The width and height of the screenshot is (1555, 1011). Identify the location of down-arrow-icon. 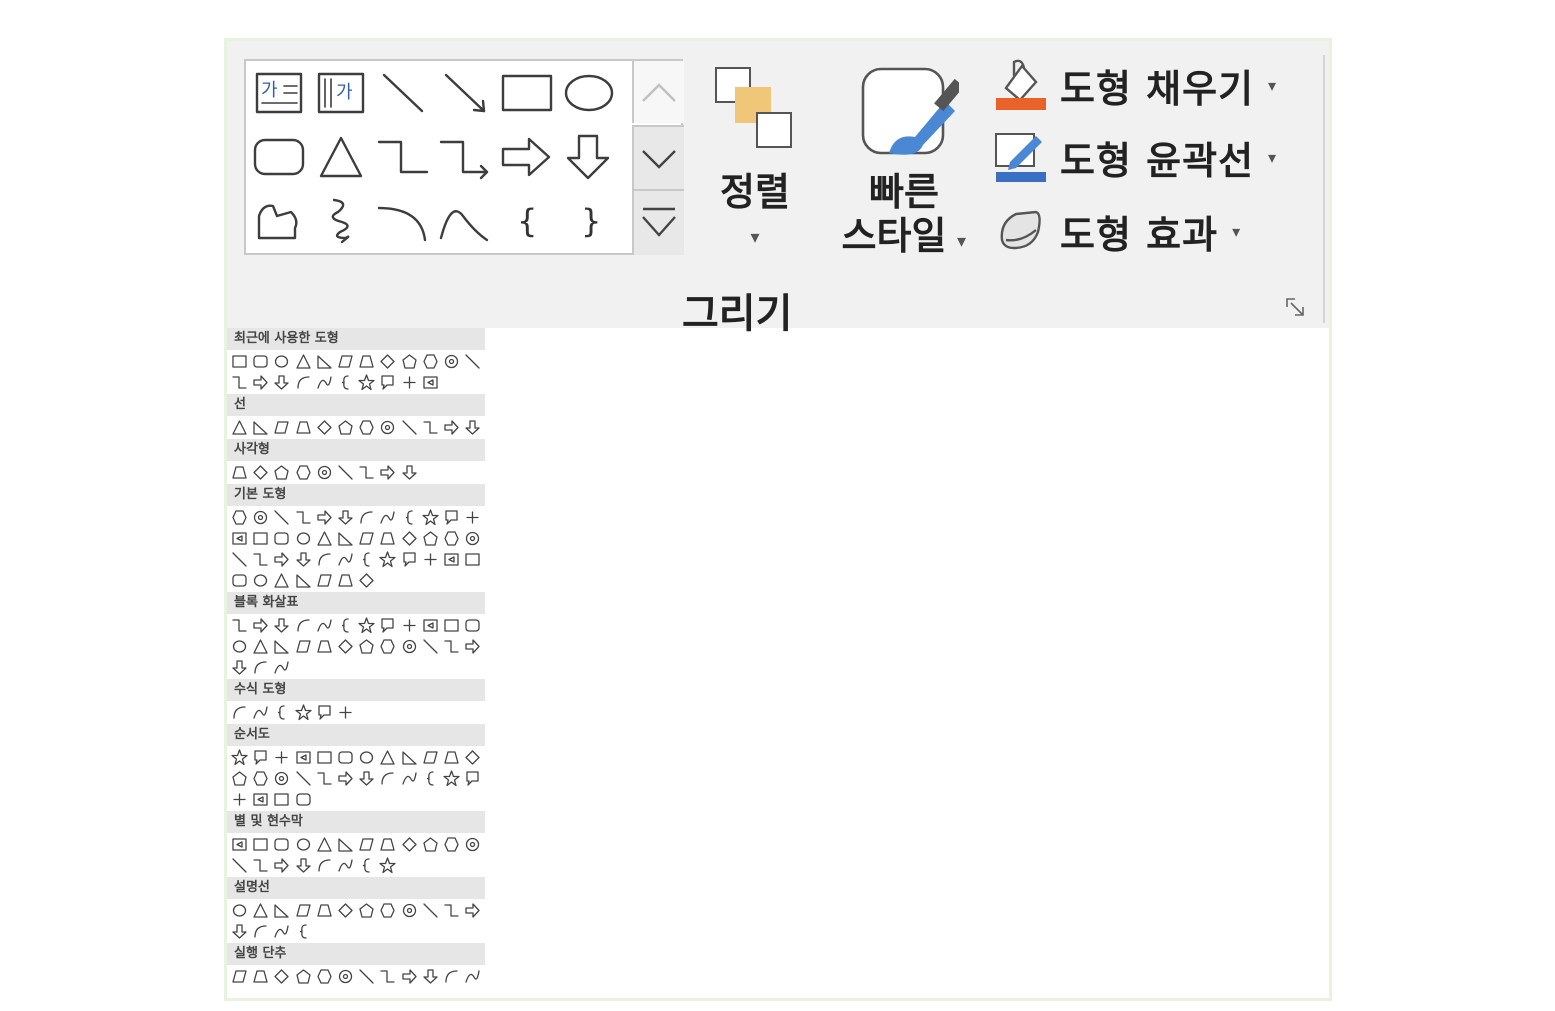
(589, 157).